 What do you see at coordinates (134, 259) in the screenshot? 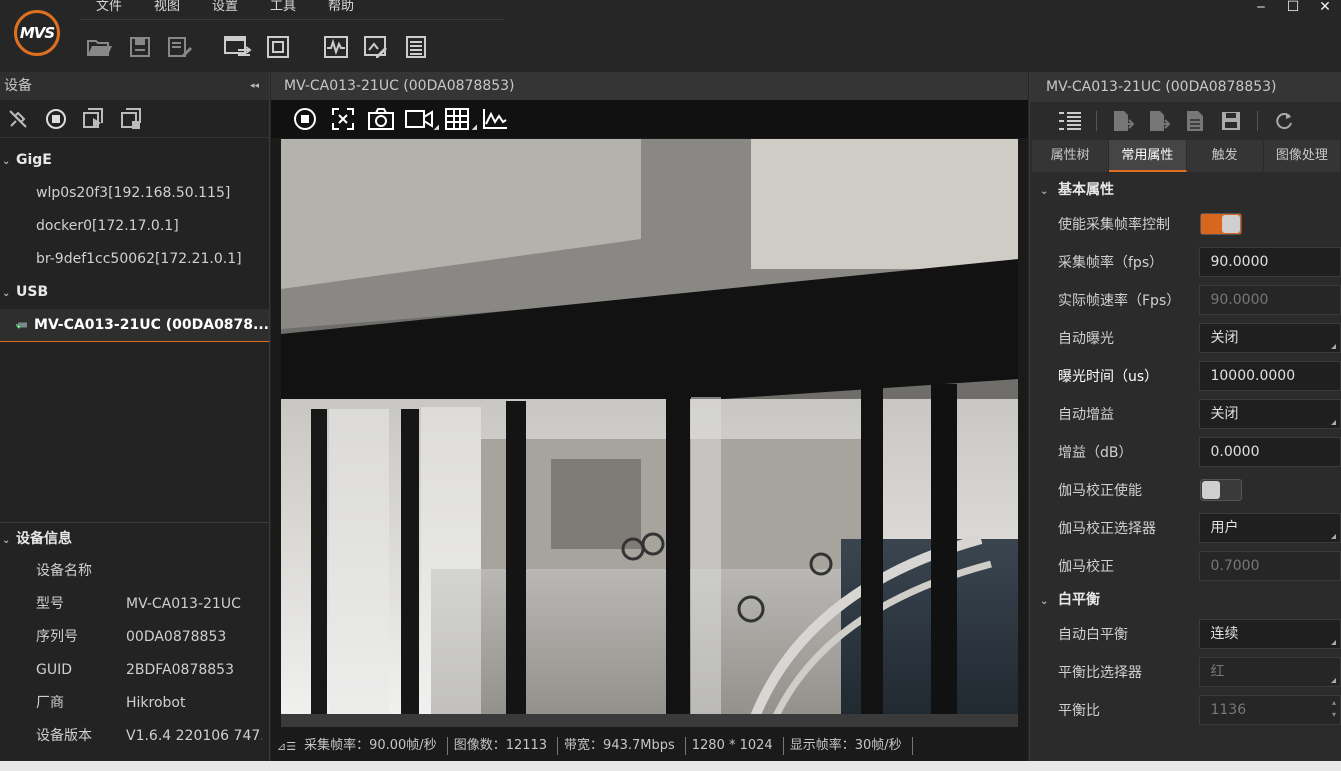
I see `tree-item-interface: br-9def1cc50062[172.21.0.1]` at bounding box center [134, 259].